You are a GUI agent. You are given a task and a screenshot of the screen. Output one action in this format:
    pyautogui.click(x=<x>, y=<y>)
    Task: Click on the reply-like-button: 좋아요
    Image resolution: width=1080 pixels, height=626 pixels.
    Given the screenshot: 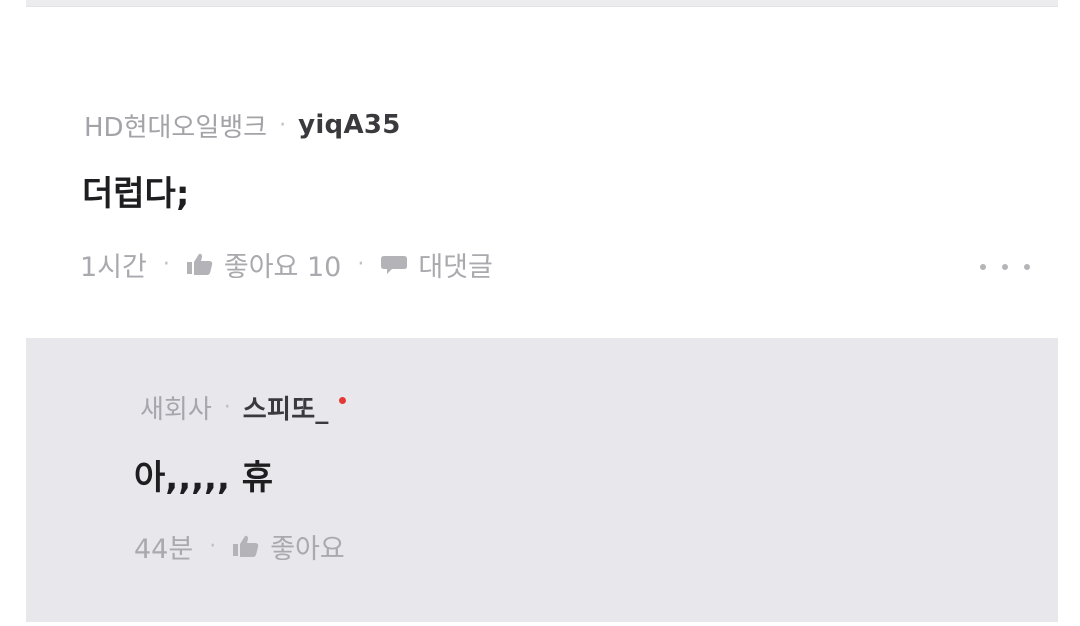 What is the action you would take?
    pyautogui.click(x=288, y=546)
    